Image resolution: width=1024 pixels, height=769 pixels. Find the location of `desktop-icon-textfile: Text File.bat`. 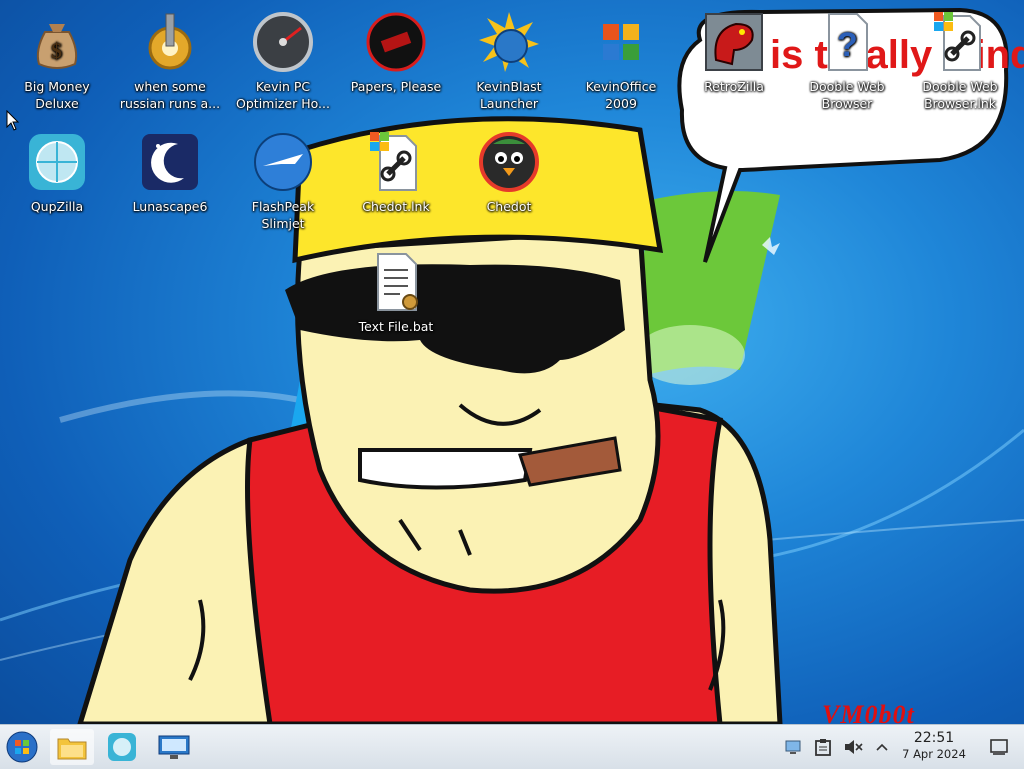

desktop-icon-textfile: Text File.bat is located at coordinates (396, 299).